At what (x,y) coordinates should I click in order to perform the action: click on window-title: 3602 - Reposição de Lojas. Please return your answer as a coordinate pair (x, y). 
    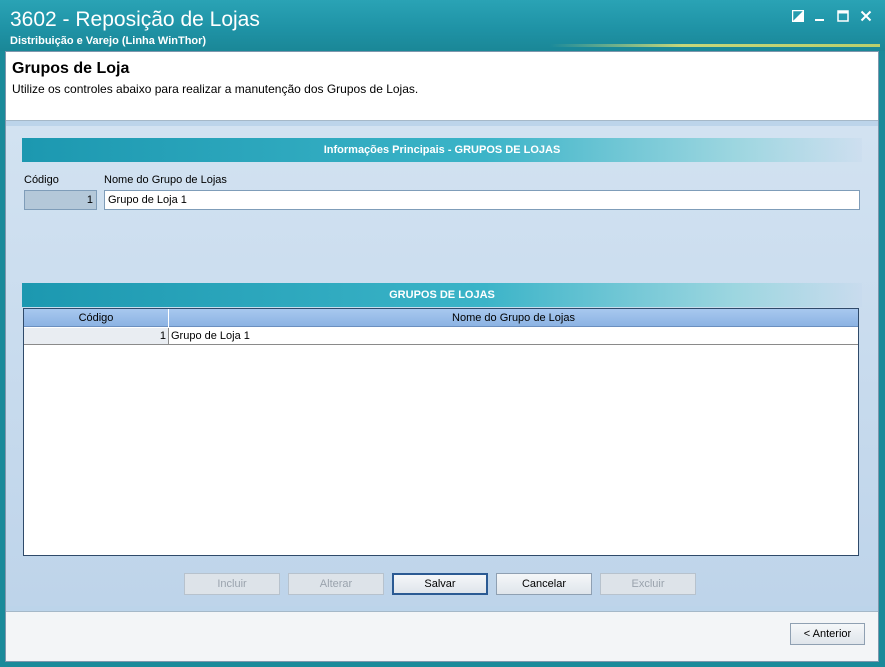
    Looking at the image, I should click on (135, 19).